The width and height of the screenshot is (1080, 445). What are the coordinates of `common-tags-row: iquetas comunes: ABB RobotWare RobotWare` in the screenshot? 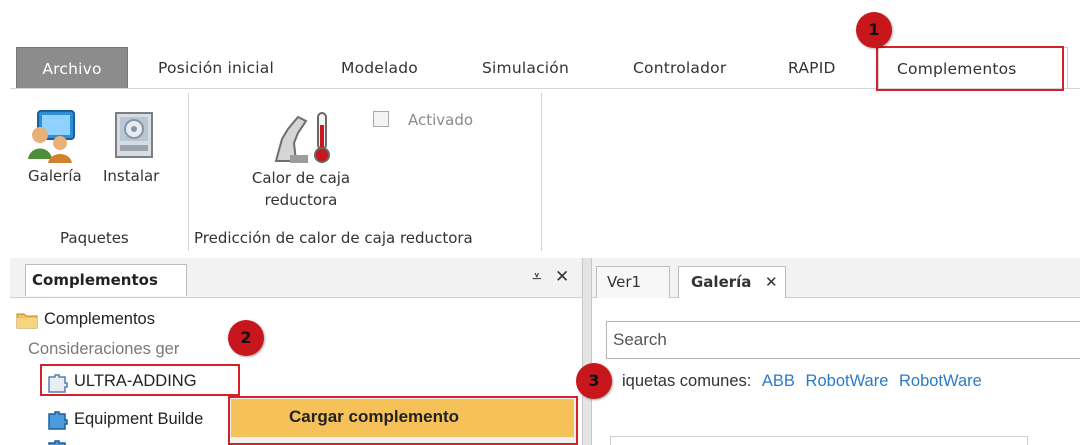 It's located at (802, 381).